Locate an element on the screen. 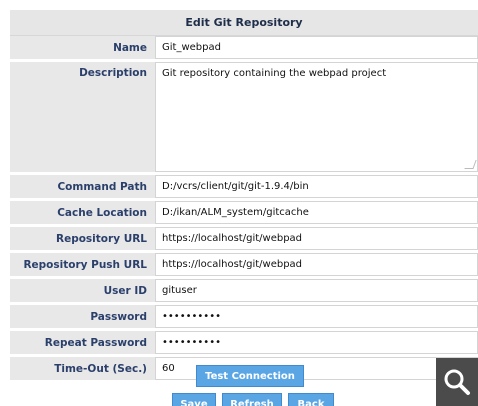 Image resolution: width=478 pixels, height=406 pixels. user-id-input is located at coordinates (317, 290).